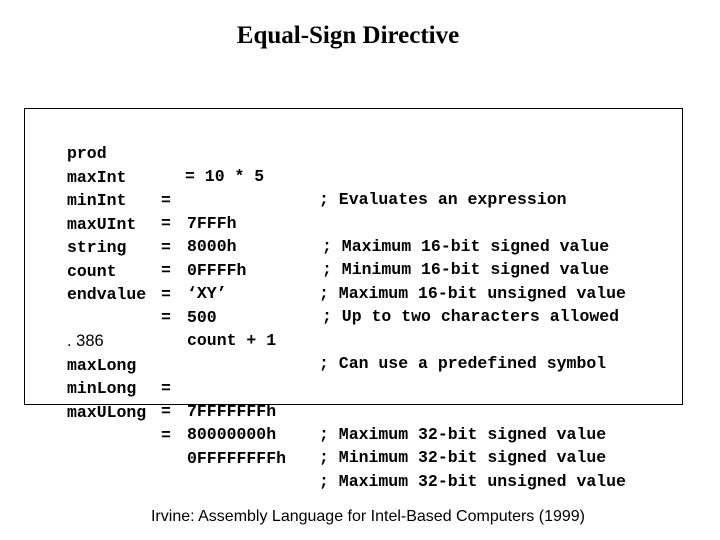 This screenshot has height=540, width=720. I want to click on code-line-prod: prod = 10 * 5 ; Evaluates an expression, so click(296, 164).